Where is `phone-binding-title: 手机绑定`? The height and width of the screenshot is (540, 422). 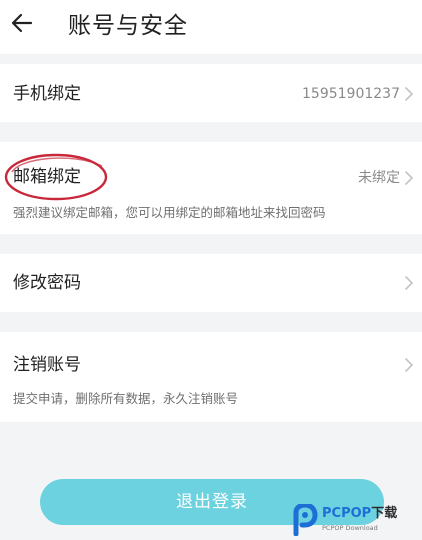
phone-binding-title: 手机绑定 is located at coordinates (47, 94).